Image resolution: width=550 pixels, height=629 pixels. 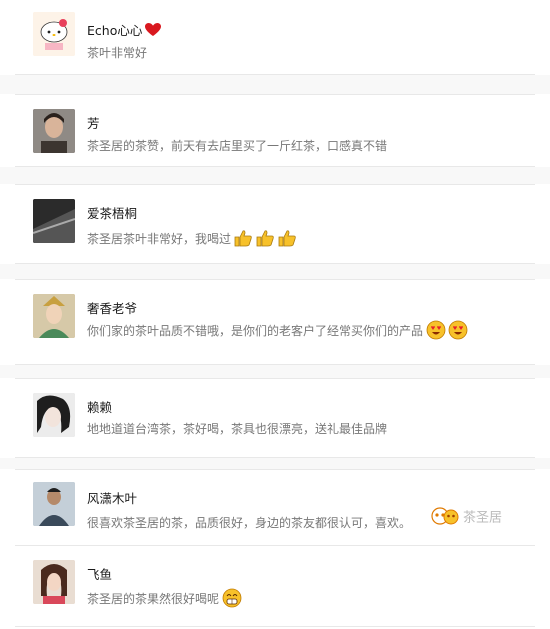 What do you see at coordinates (275, 586) in the screenshot?
I see `comment-card-7: 飞鱼 茶圣居的茶果然很好喝呢` at bounding box center [275, 586].